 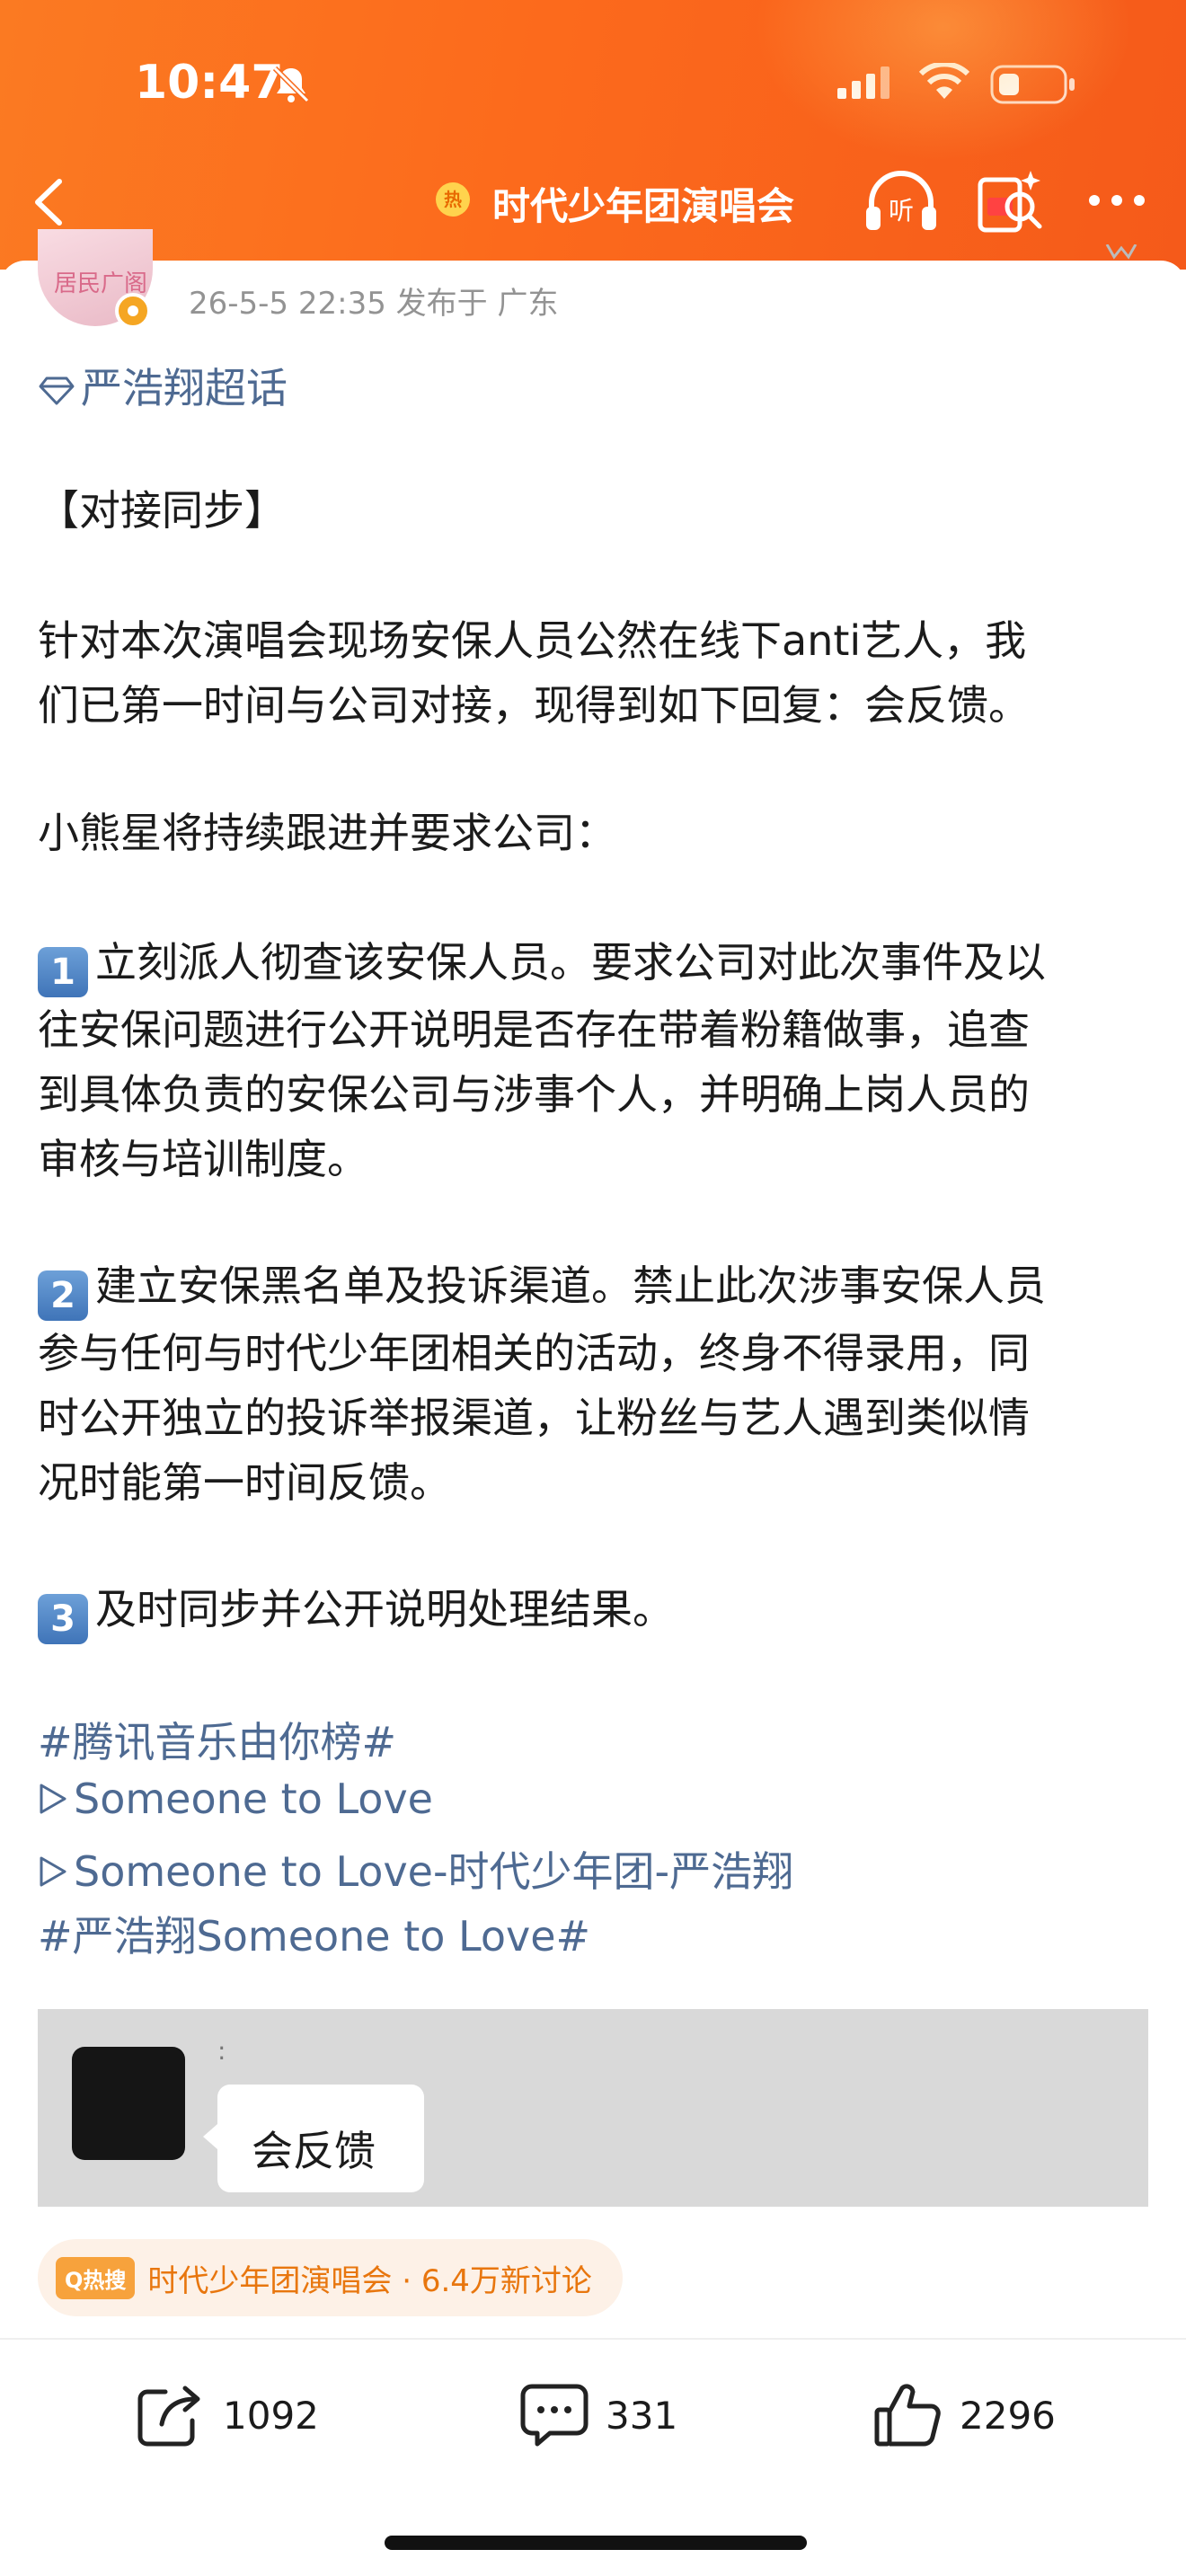 I want to click on red-packet-search-icon, so click(x=1011, y=201).